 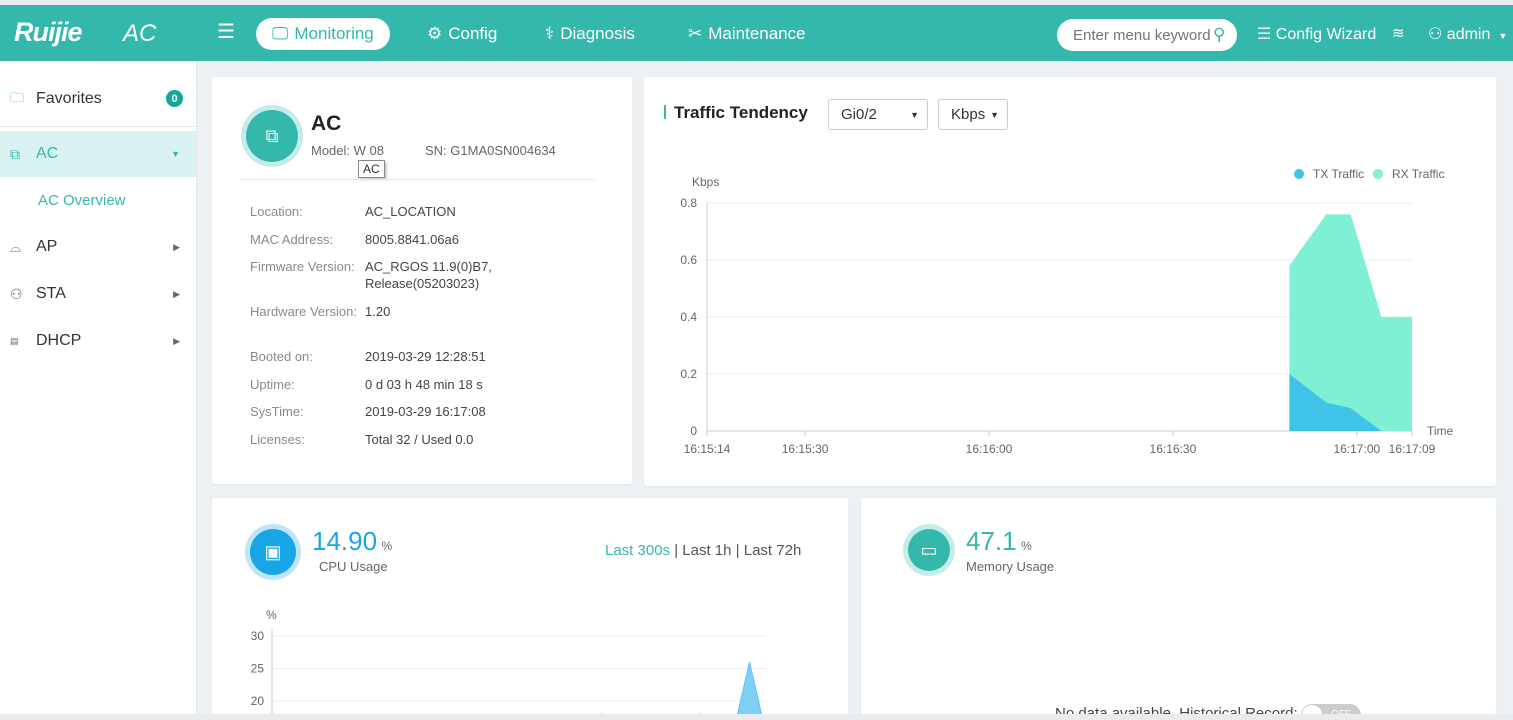 What do you see at coordinates (303, 311) in the screenshot?
I see `info-key: Hardware Version:` at bounding box center [303, 311].